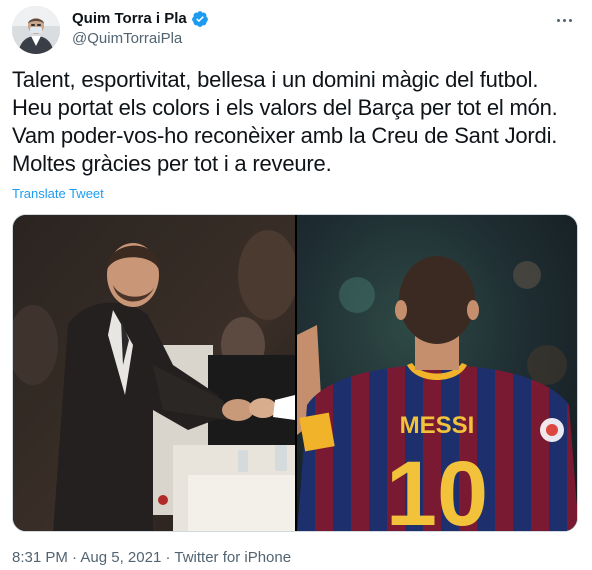  Describe the element at coordinates (129, 18) in the screenshot. I see `display-name: Quim Torra i Pla` at that location.